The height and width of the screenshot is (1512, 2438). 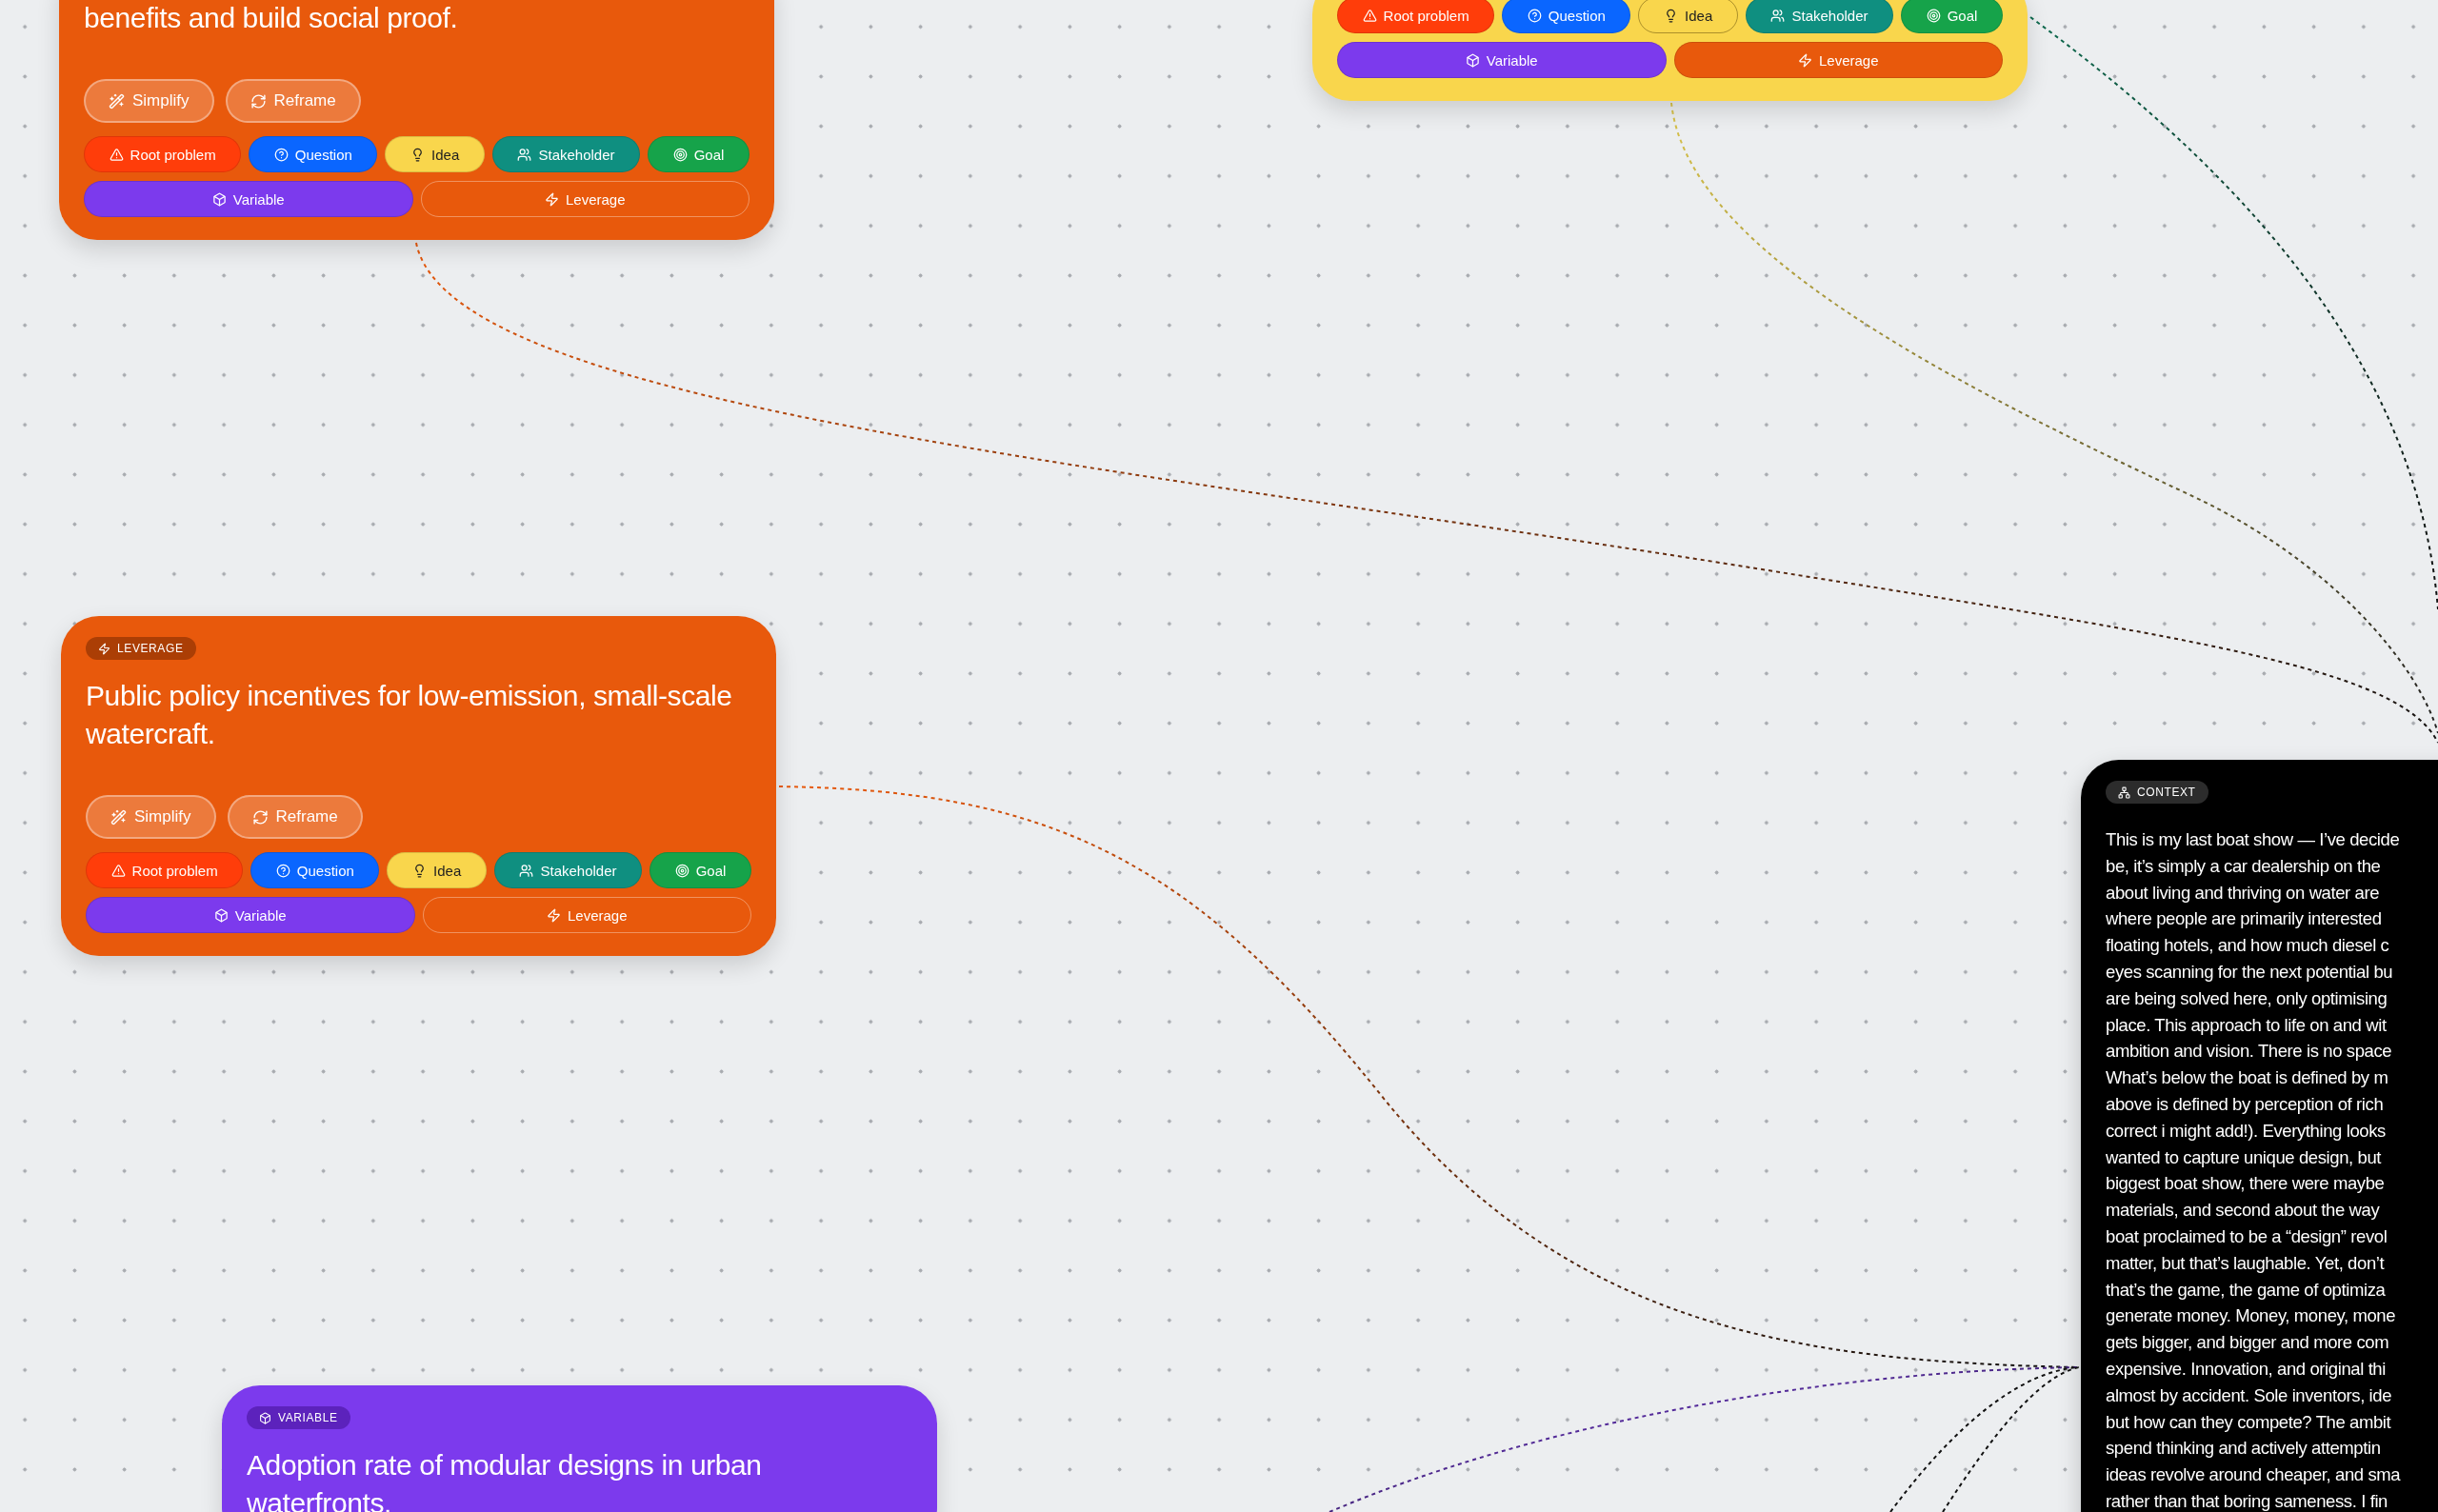 What do you see at coordinates (271, 18) in the screenshot?
I see `card-title: benefits and build social proof.` at bounding box center [271, 18].